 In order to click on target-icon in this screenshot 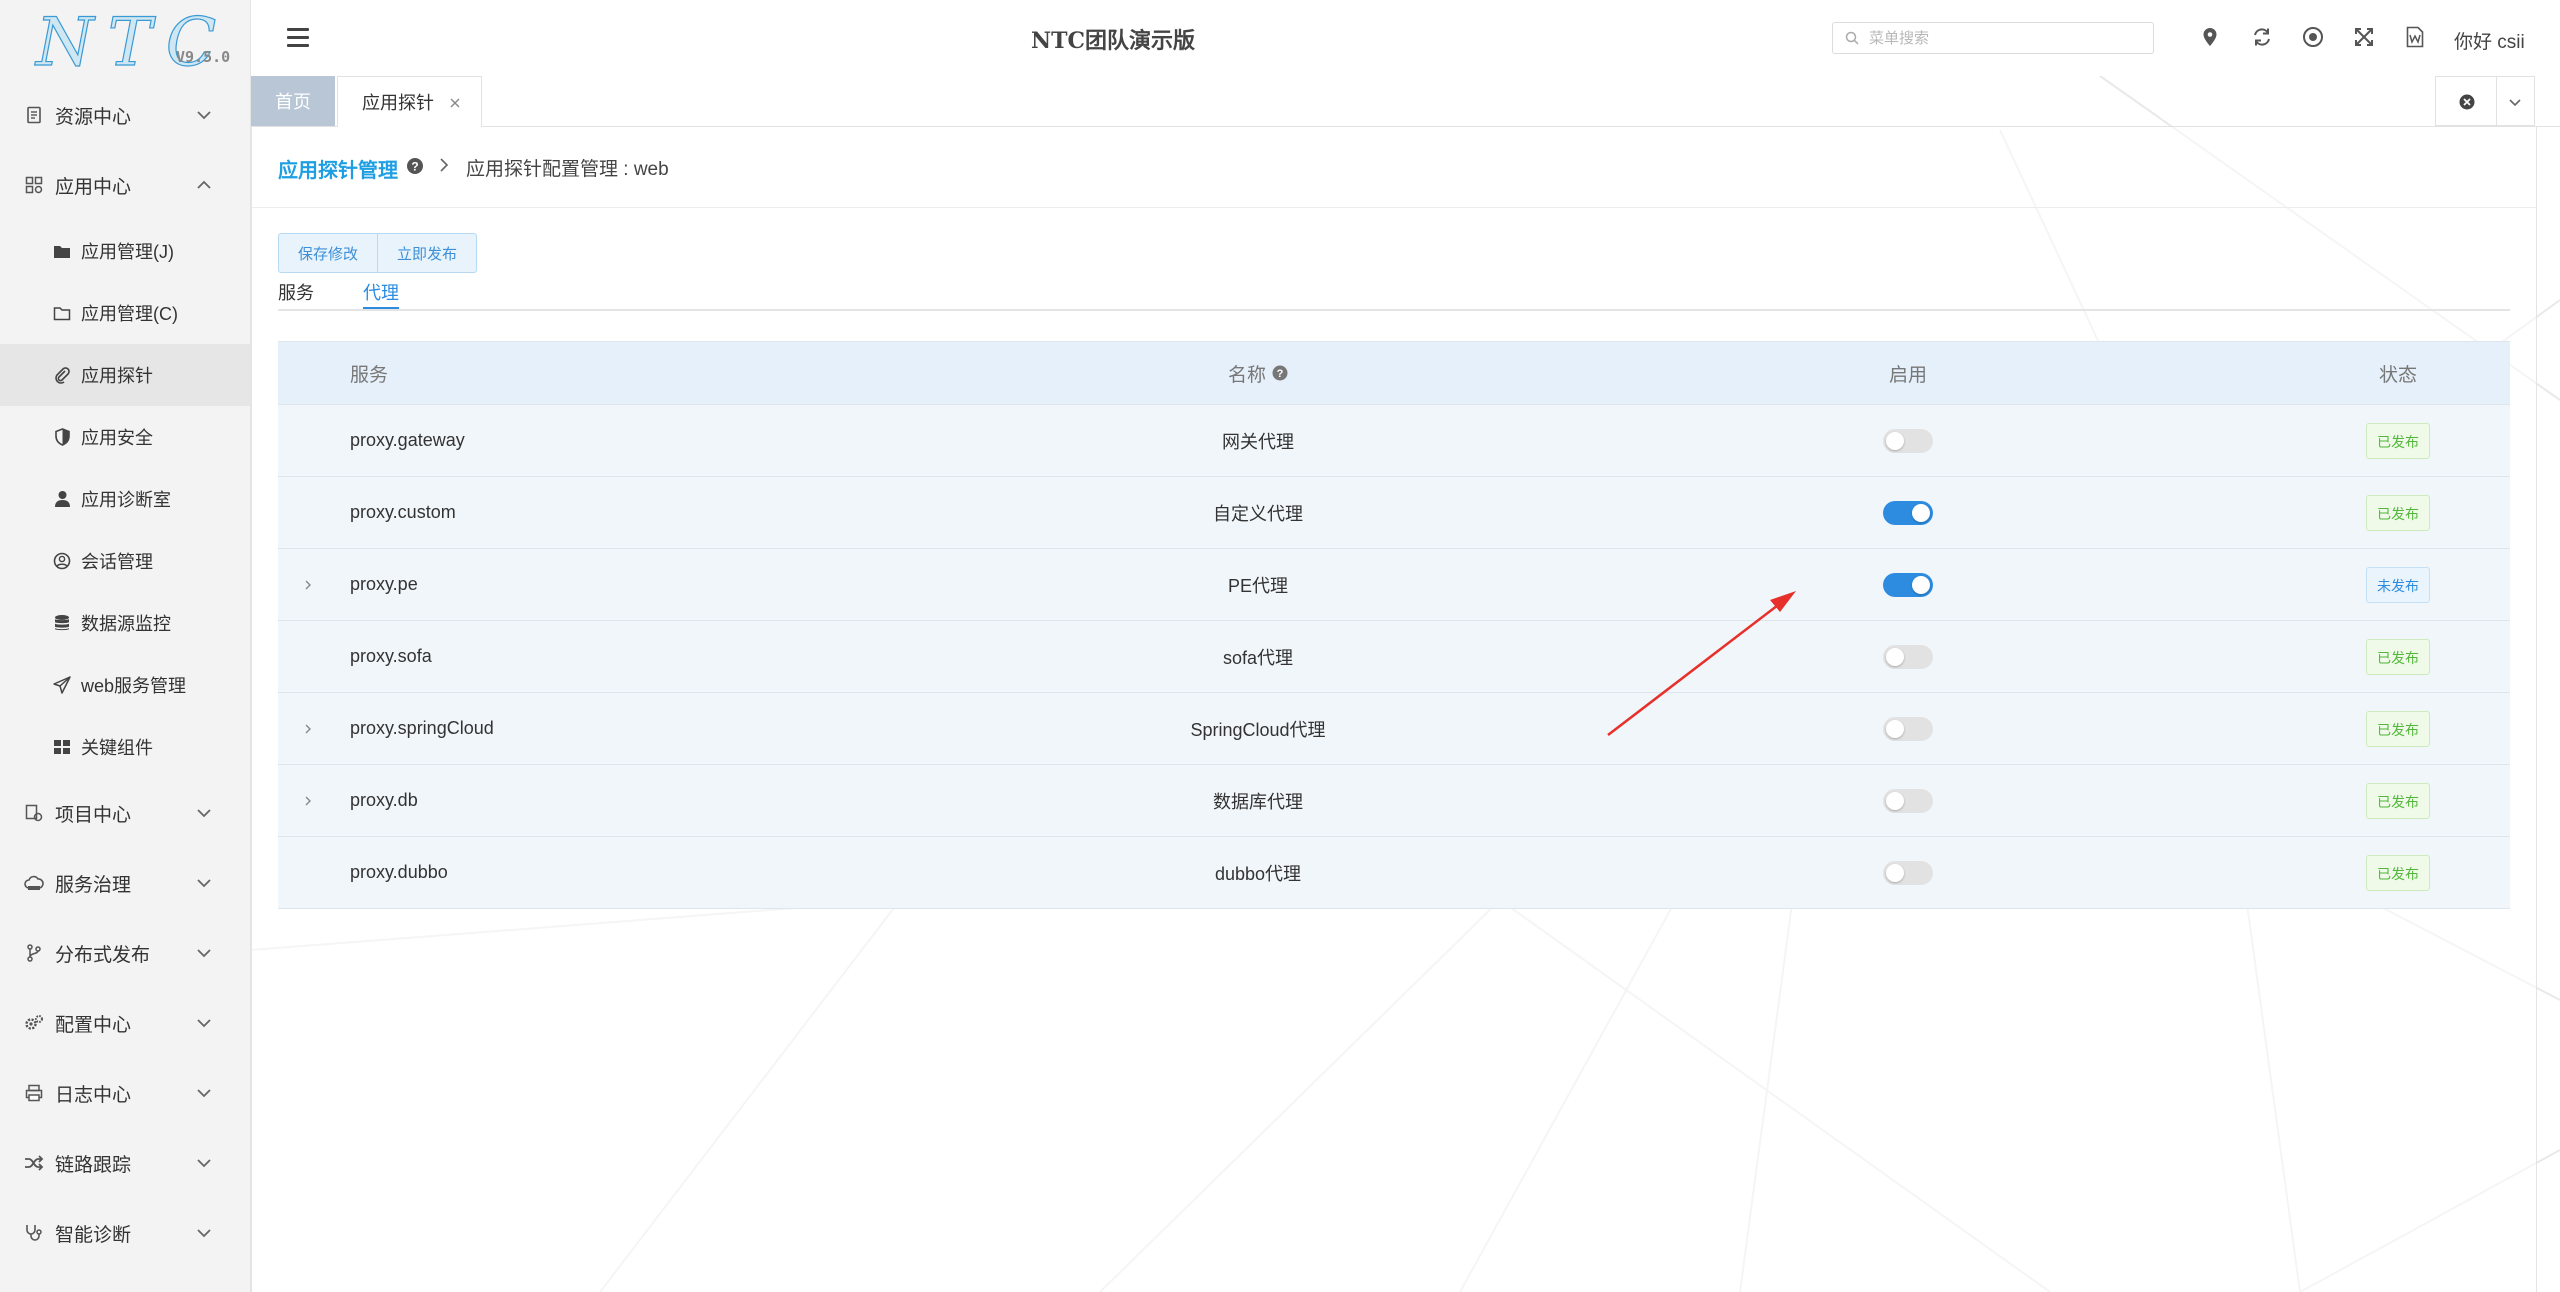, I will do `click(2313, 37)`.